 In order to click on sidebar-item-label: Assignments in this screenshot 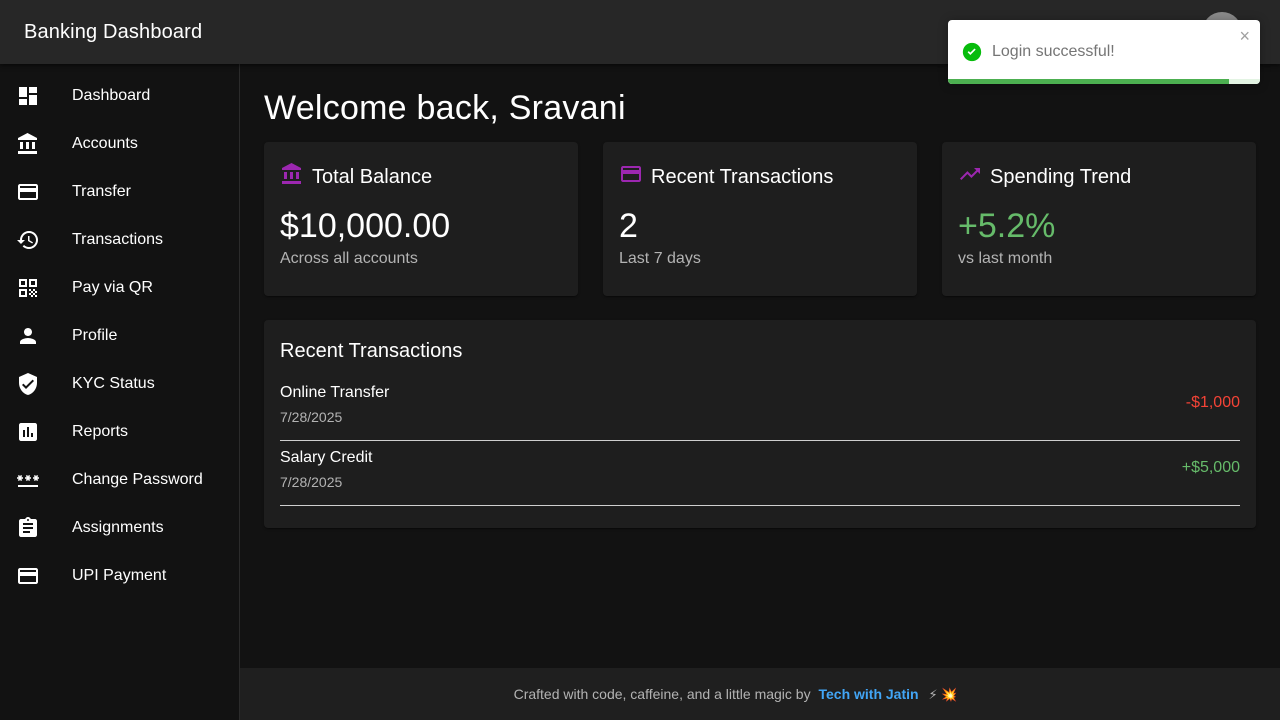, I will do `click(118, 527)`.